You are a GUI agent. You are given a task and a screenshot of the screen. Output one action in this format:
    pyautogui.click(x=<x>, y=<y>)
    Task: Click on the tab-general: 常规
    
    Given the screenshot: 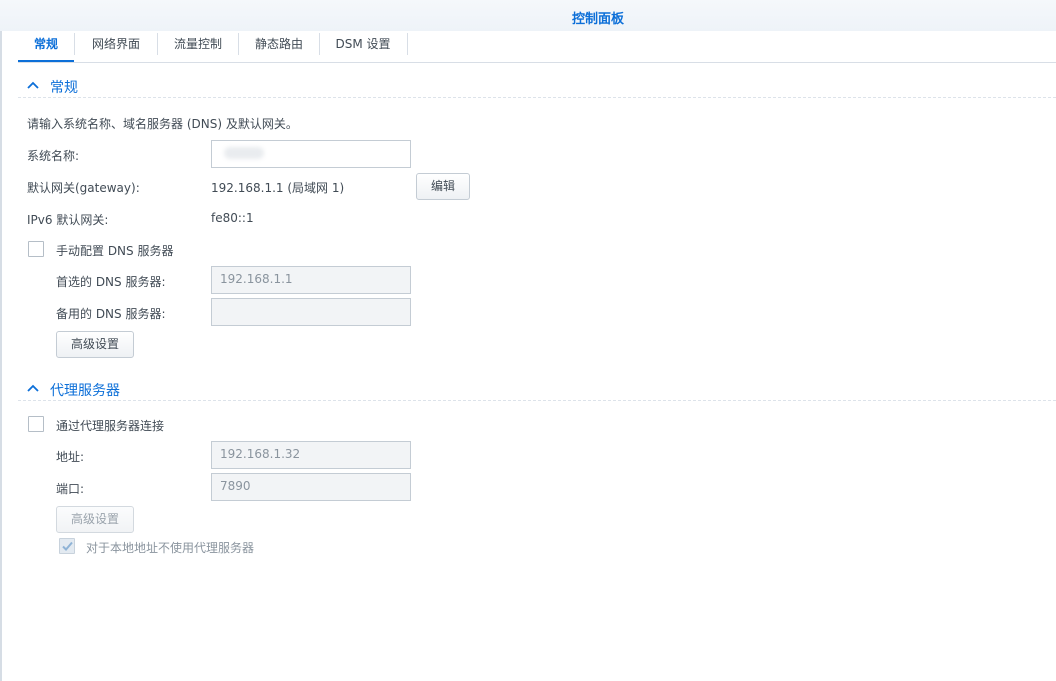 What is the action you would take?
    pyautogui.click(x=46, y=46)
    